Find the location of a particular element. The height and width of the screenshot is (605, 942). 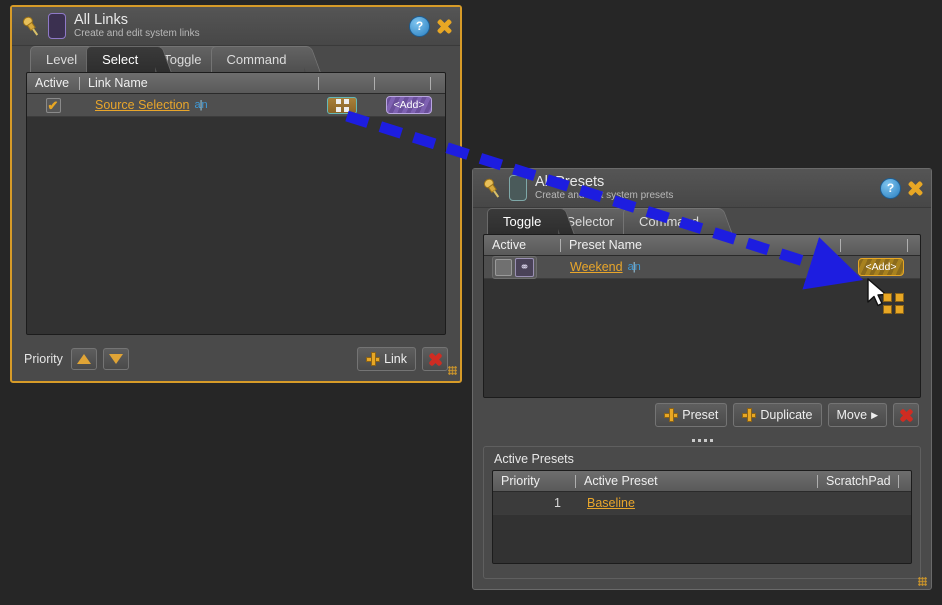

presets-footer: Preset Duplicate Move ▶ is located at coordinates (702, 415).